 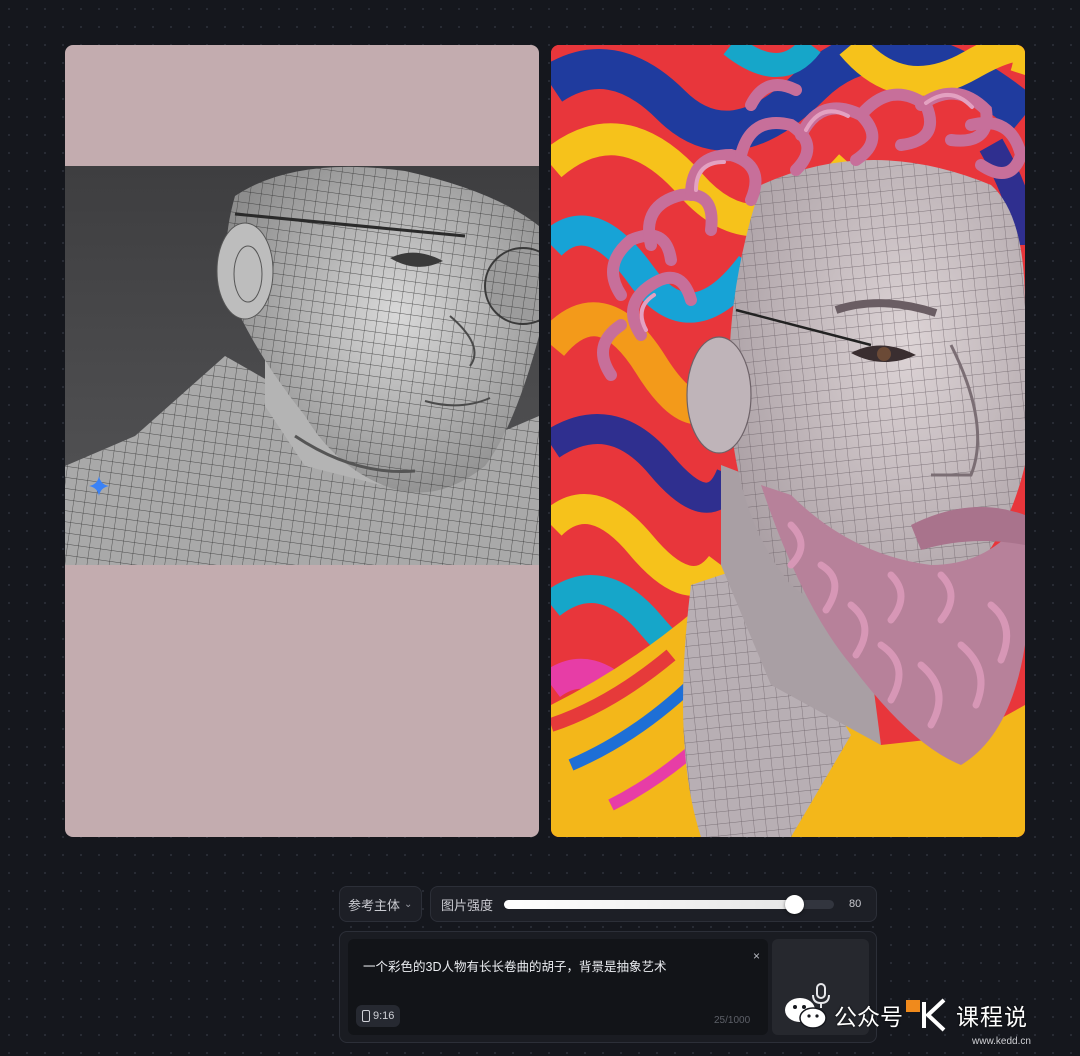 I want to click on character-count: 25/1000, so click(x=732, y=1020).